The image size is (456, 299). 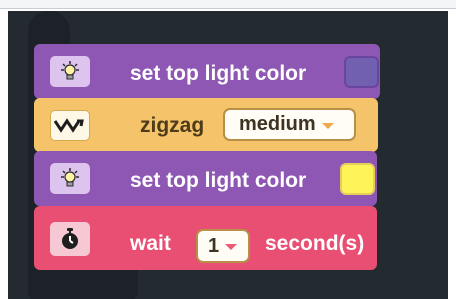 I want to click on zigzag-icon, so click(x=70, y=125).